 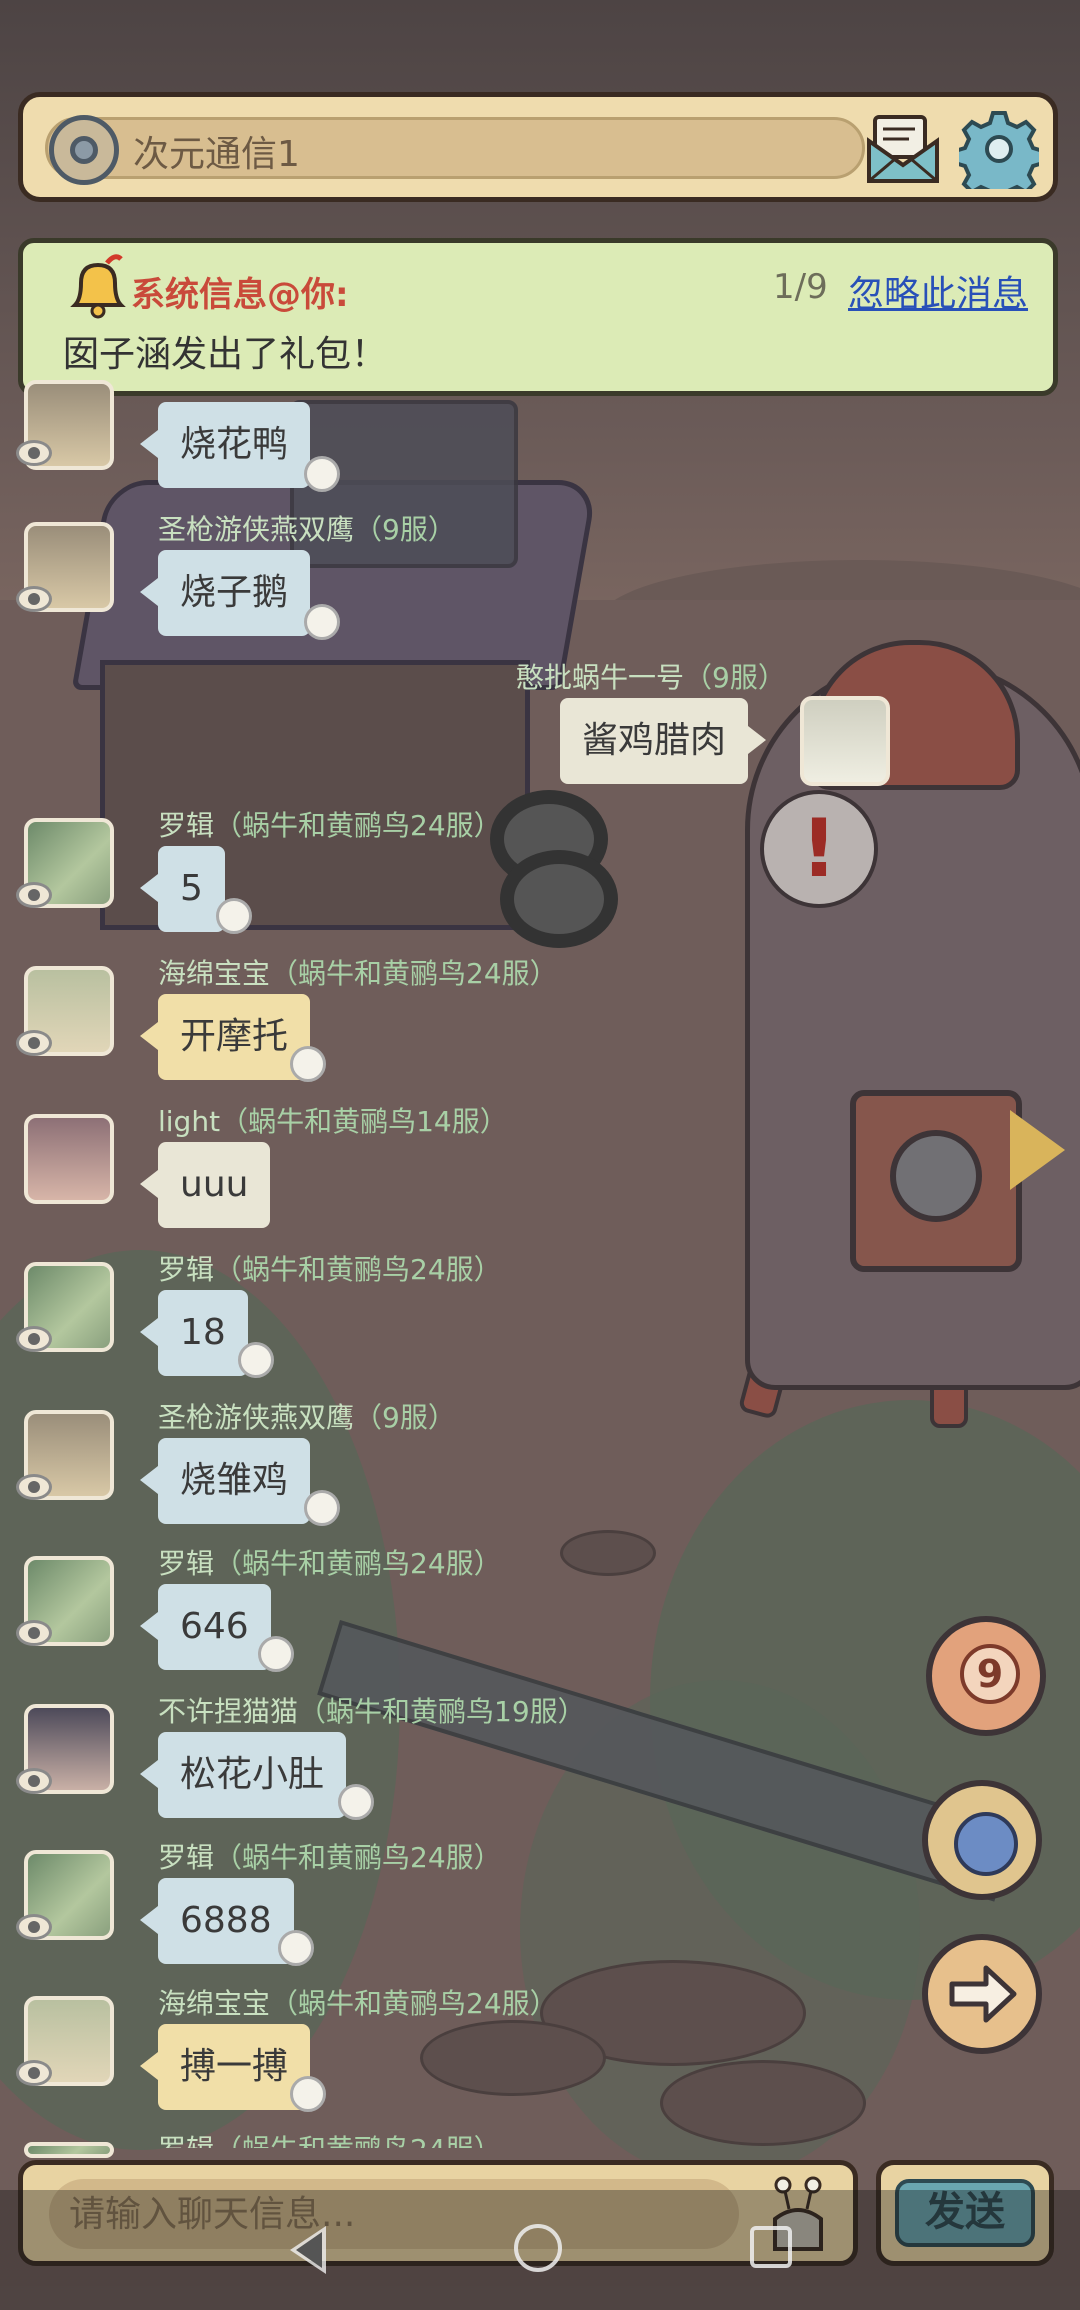 I want to click on arrow-right-icon, so click(x=983, y=1994).